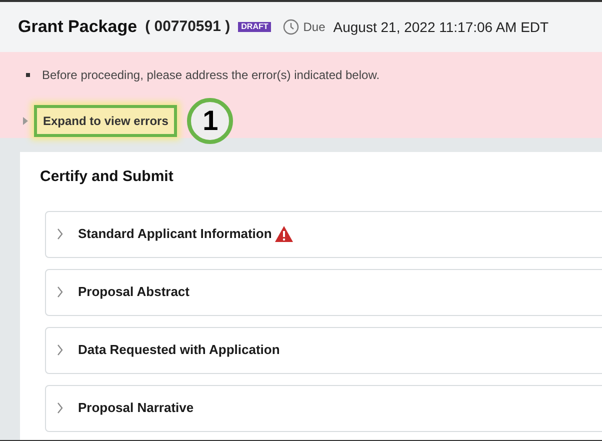 This screenshot has height=441, width=602. What do you see at coordinates (323, 292) in the screenshot?
I see `accordion-section: Proposal Abstract` at bounding box center [323, 292].